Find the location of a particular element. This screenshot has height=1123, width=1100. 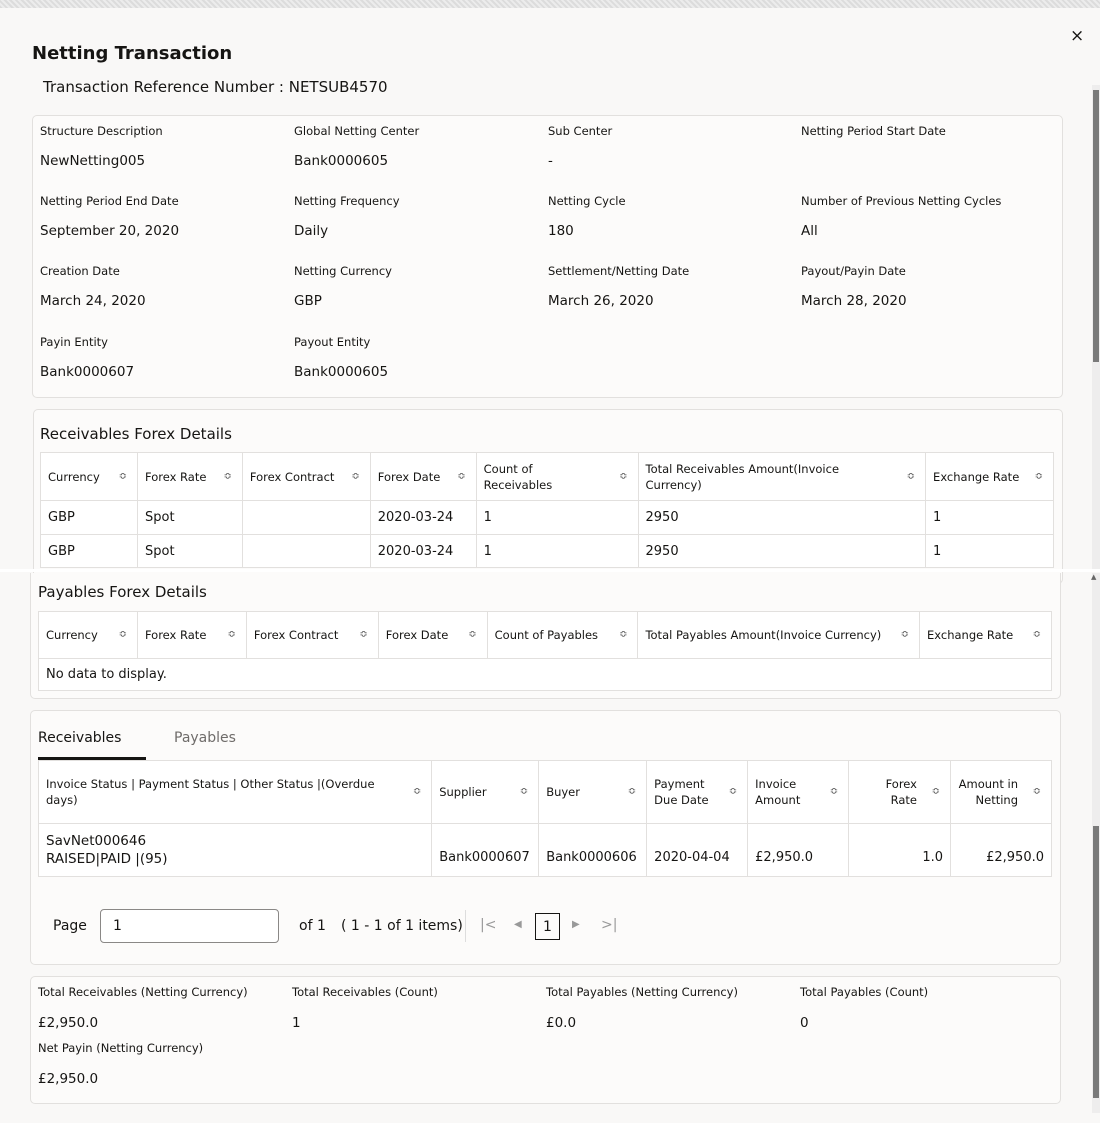

dialog-title: Netting Transaction is located at coordinates (132, 53).